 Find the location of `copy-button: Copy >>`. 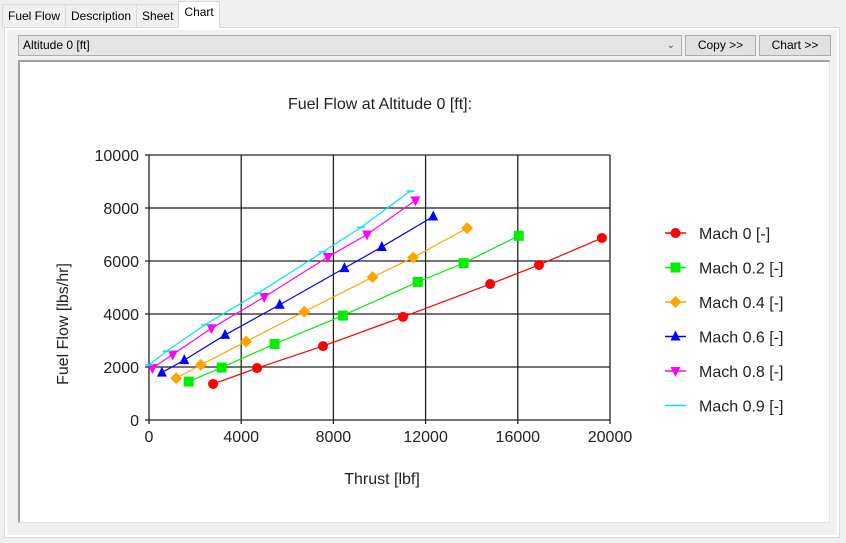

copy-button: Copy >> is located at coordinates (720, 45).